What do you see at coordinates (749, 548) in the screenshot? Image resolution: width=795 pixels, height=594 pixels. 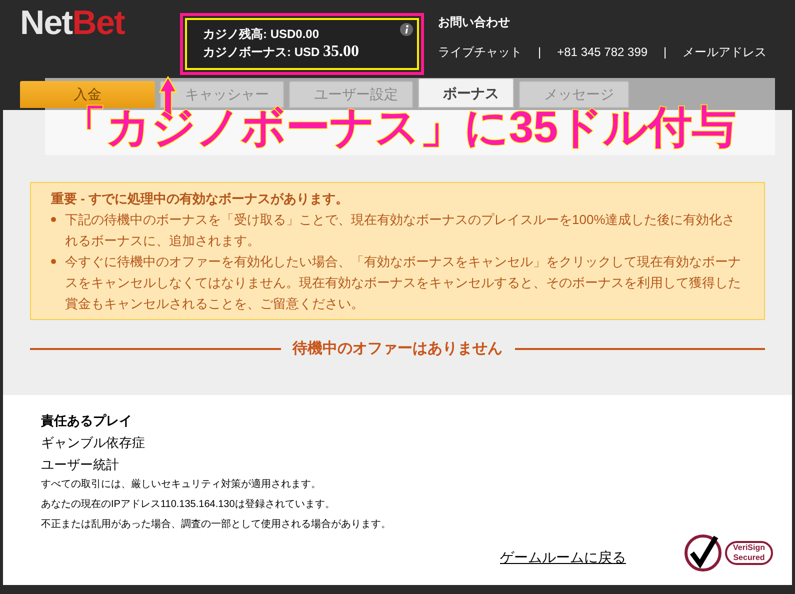 I see `badge-text: VeriSign` at bounding box center [749, 548].